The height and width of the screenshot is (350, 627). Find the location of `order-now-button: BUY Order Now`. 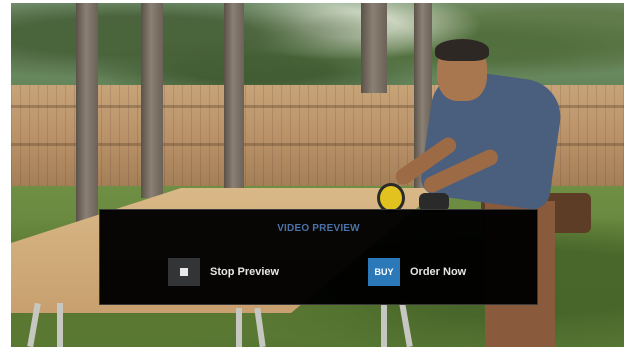

order-now-button: BUY Order Now is located at coordinates (417, 272).